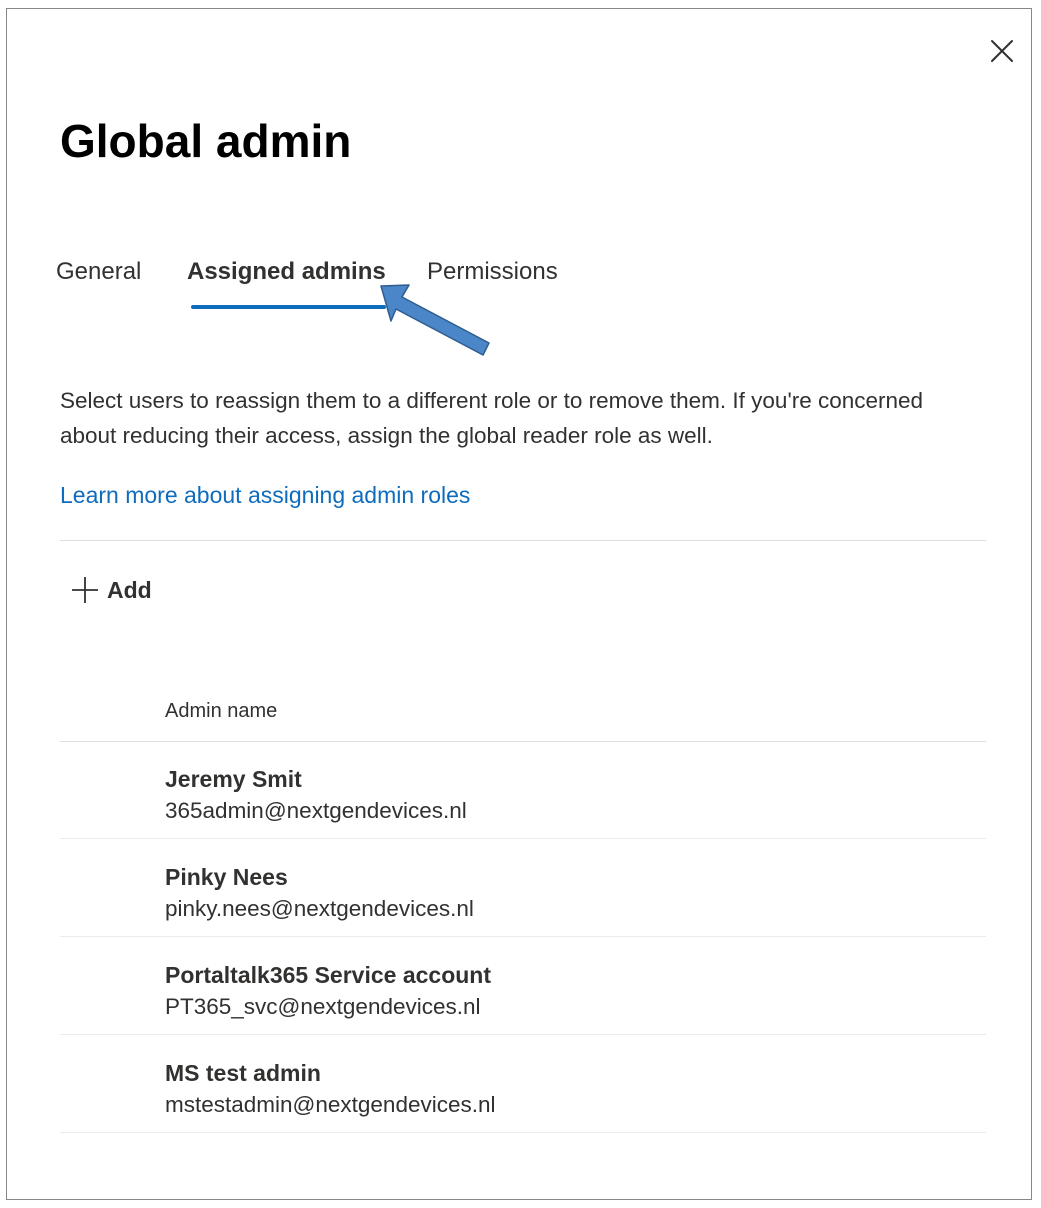 The image size is (1041, 1208). Describe the element at coordinates (523, 790) in the screenshot. I see `table-row: Jeremy Smit 365admin@nextgendevices.nl` at that location.